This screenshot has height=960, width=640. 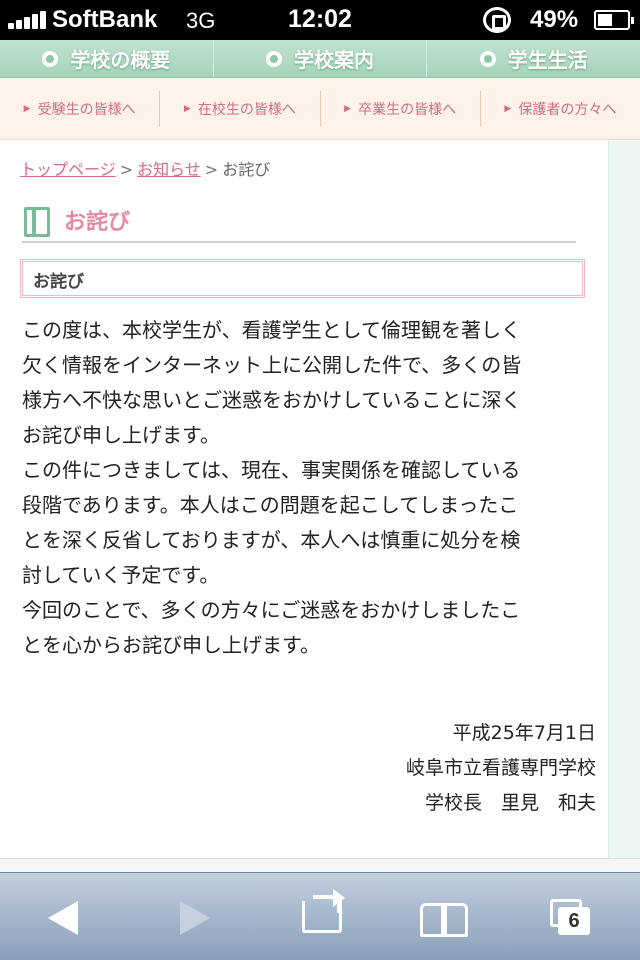 What do you see at coordinates (554, 19) in the screenshot?
I see `battery-percentage: 49%` at bounding box center [554, 19].